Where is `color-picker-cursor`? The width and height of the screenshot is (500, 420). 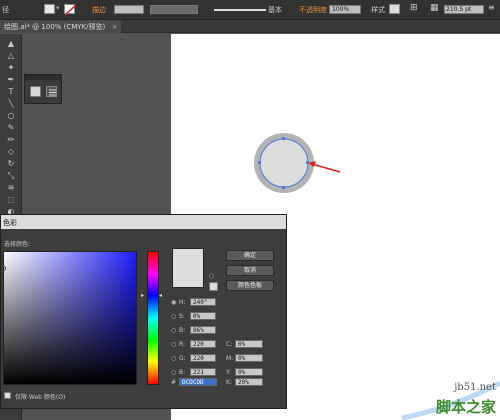
color-picker-cursor is located at coordinates (3, 268).